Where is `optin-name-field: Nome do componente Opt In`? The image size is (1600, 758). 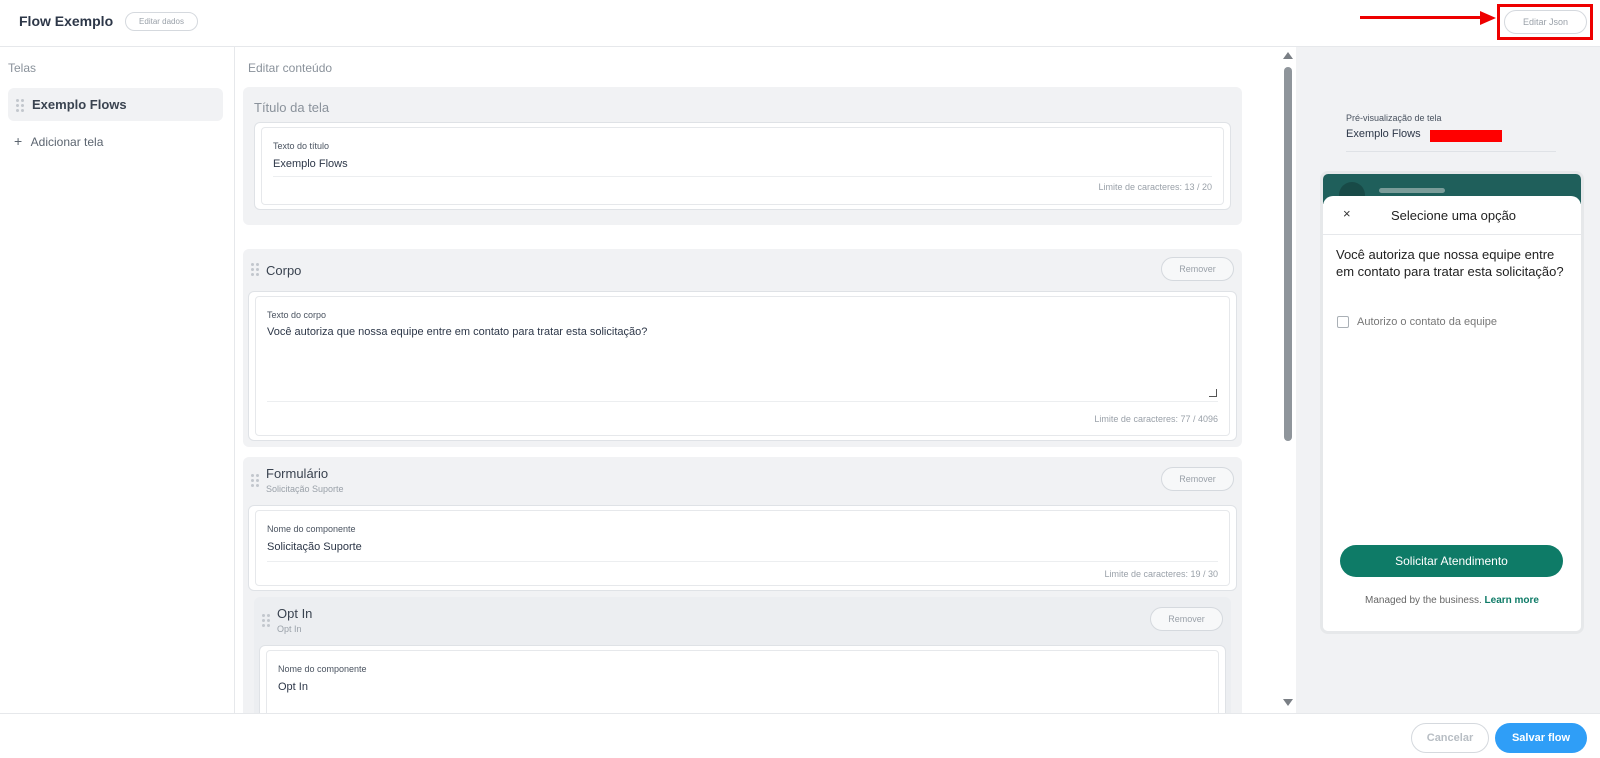
optin-name-field: Nome do componente Opt In is located at coordinates (742, 681).